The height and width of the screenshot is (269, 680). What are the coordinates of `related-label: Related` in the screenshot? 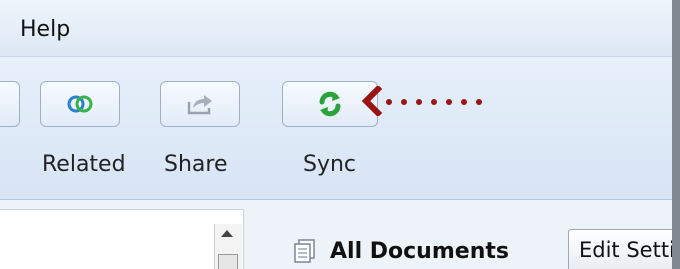 It's located at (84, 164).